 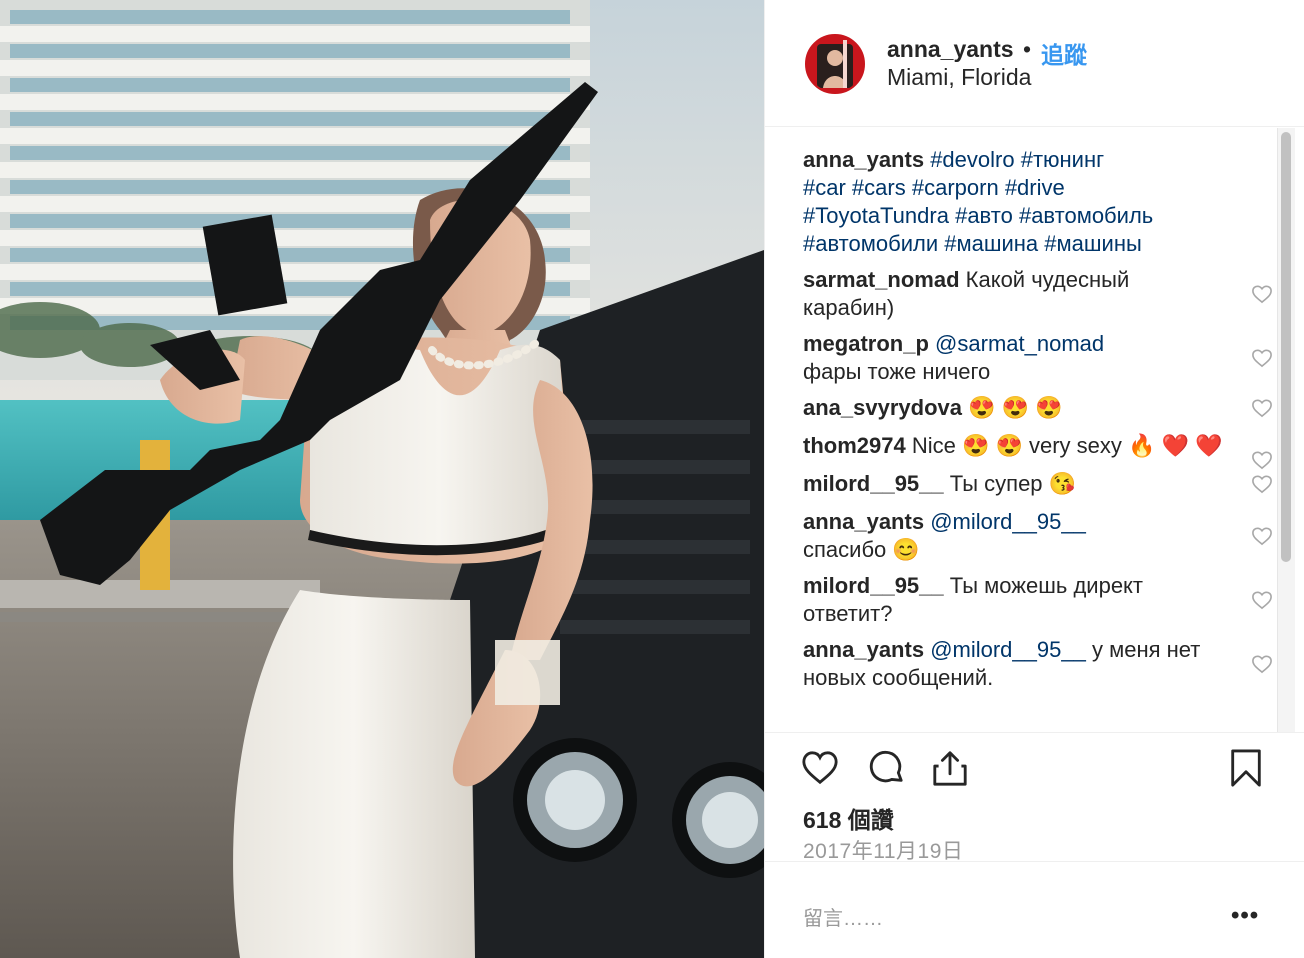 I want to click on avatar-image, so click(x=835, y=64).